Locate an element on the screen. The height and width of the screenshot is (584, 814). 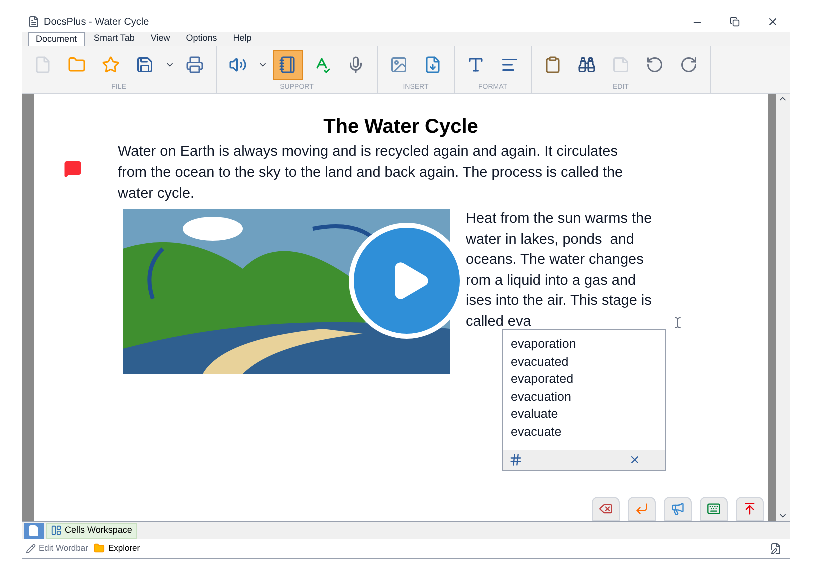
megaphone-icon is located at coordinates (678, 509).